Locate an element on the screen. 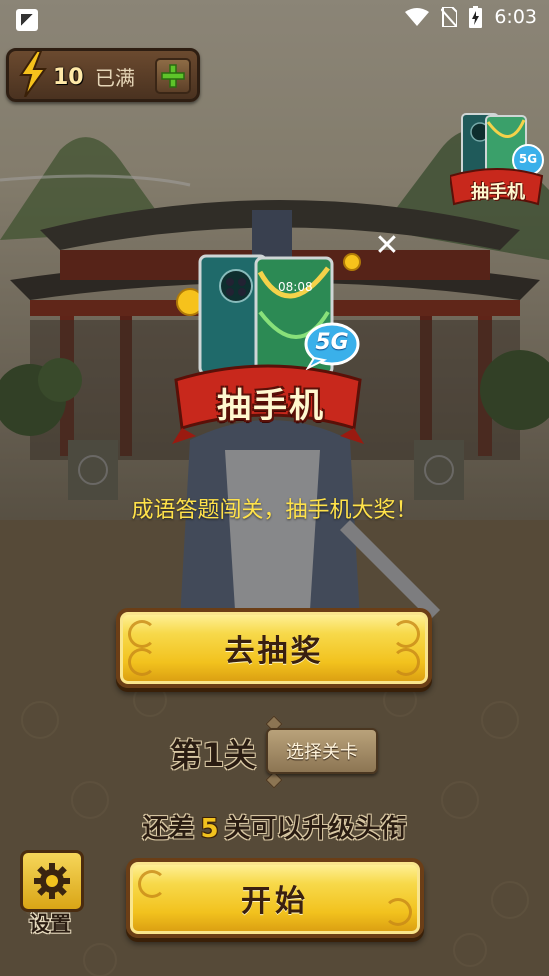 The image size is (549, 976). 5g-badge: 5G is located at coordinates (332, 346).